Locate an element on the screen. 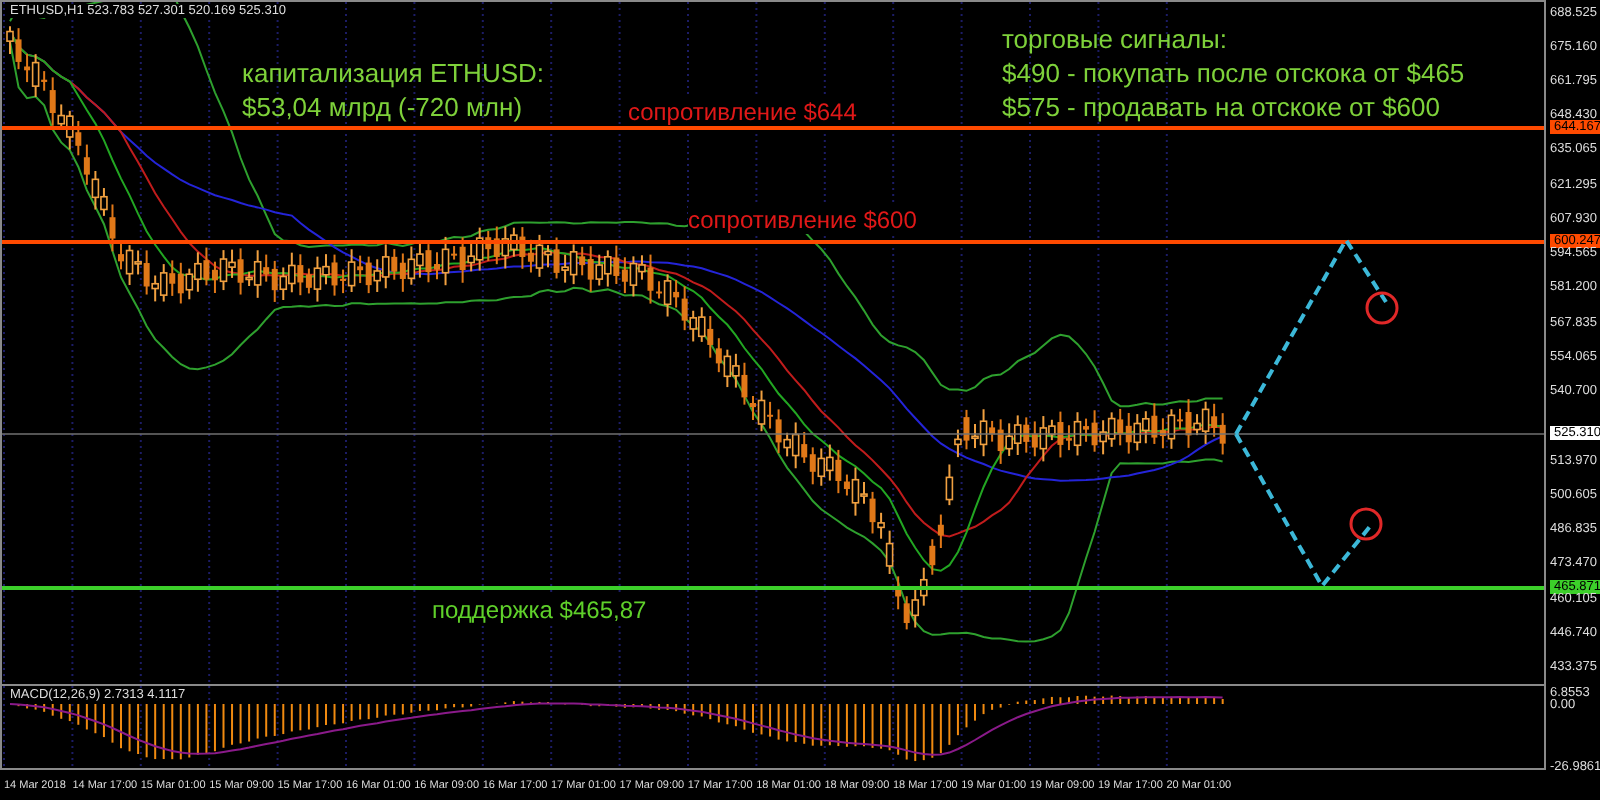  annotation-text: $53,04 млрд (-720 млн) is located at coordinates (383, 107).